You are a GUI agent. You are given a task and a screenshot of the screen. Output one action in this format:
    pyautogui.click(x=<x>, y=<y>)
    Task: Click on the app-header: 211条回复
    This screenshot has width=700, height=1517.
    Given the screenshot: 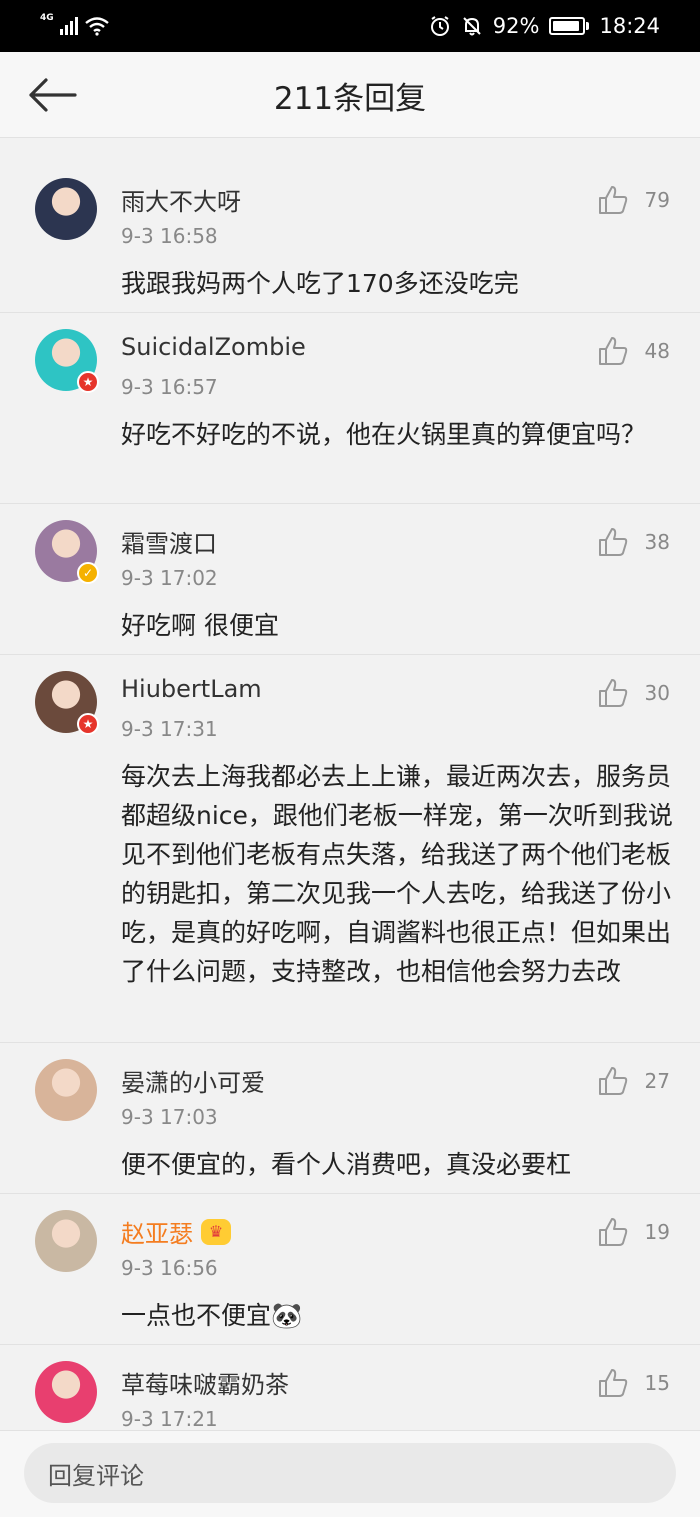 What is the action you would take?
    pyautogui.click(x=350, y=95)
    